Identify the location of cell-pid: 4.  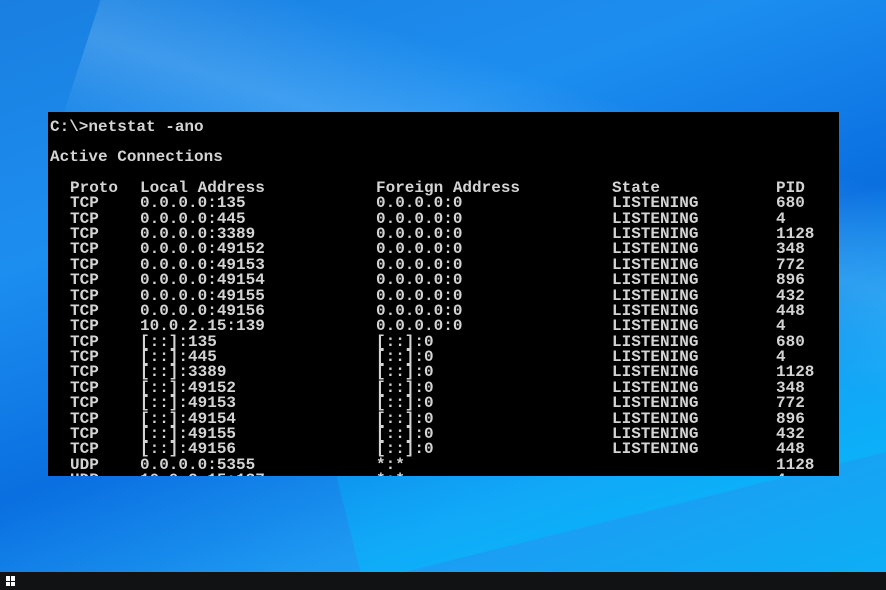
(806, 474).